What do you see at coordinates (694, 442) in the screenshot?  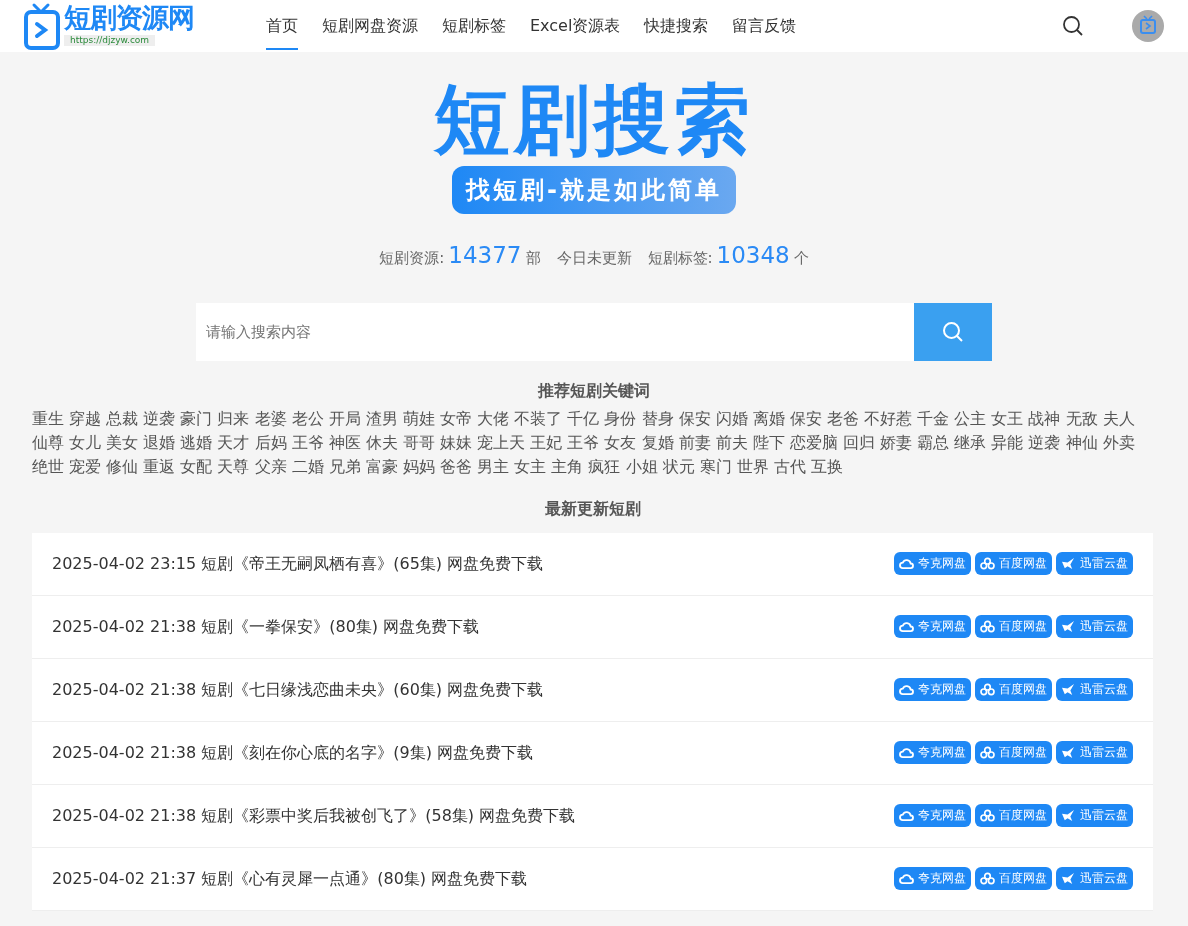 I see `keyword-link: 前妻` at bounding box center [694, 442].